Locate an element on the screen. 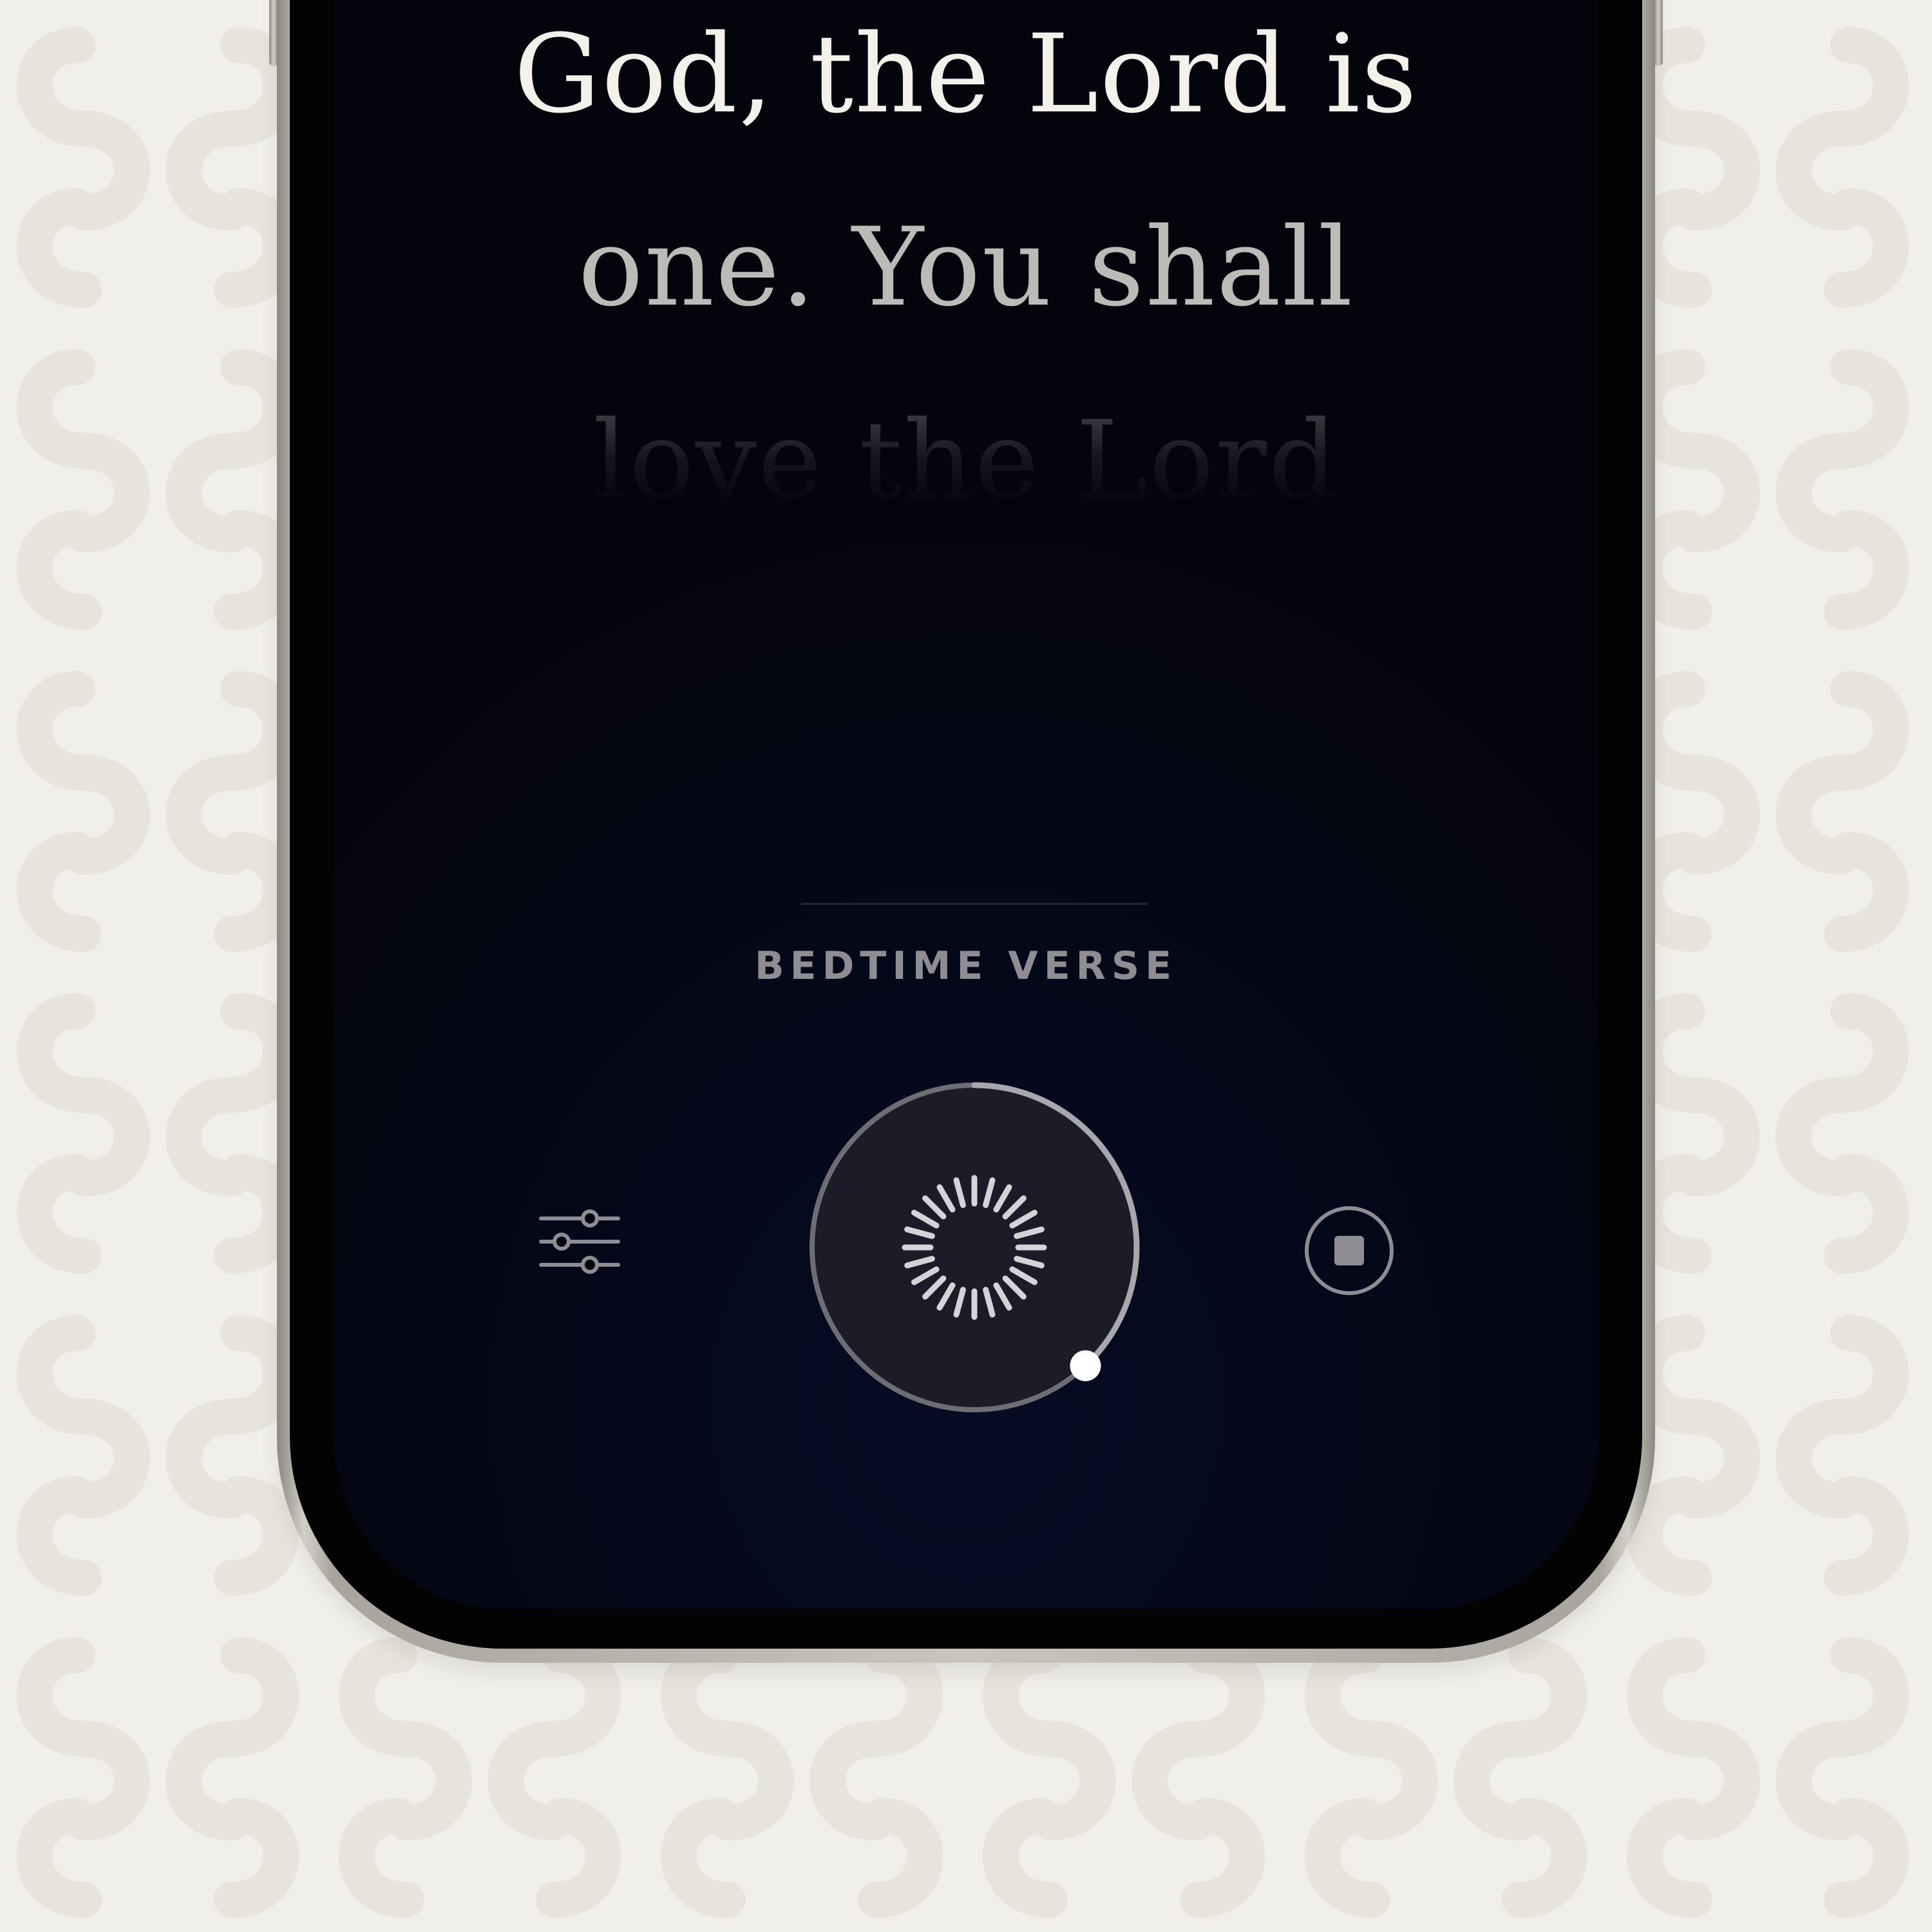 The width and height of the screenshot is (1932, 1932). section-divider is located at coordinates (975, 904).